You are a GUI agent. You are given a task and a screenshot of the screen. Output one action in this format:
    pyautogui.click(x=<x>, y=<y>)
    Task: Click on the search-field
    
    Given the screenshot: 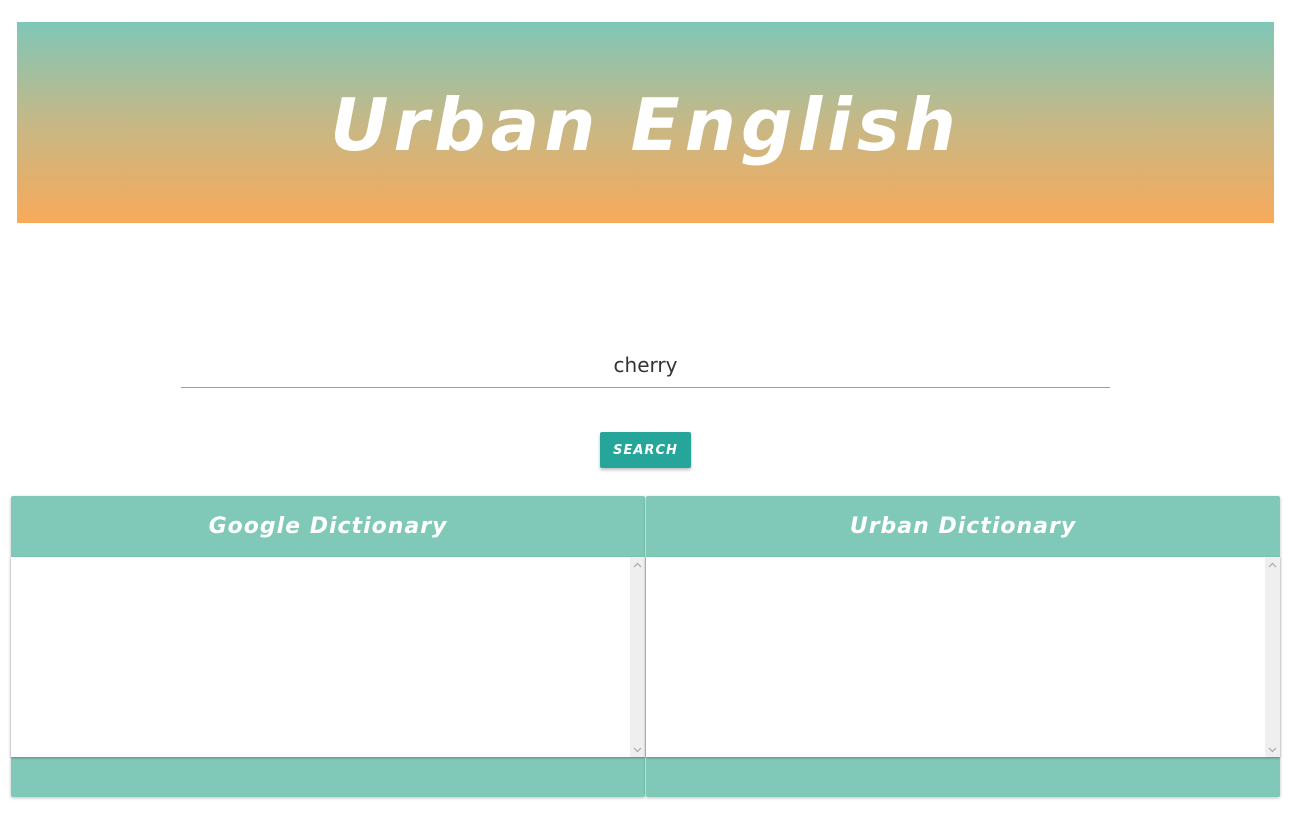 What is the action you would take?
    pyautogui.click(x=645, y=366)
    